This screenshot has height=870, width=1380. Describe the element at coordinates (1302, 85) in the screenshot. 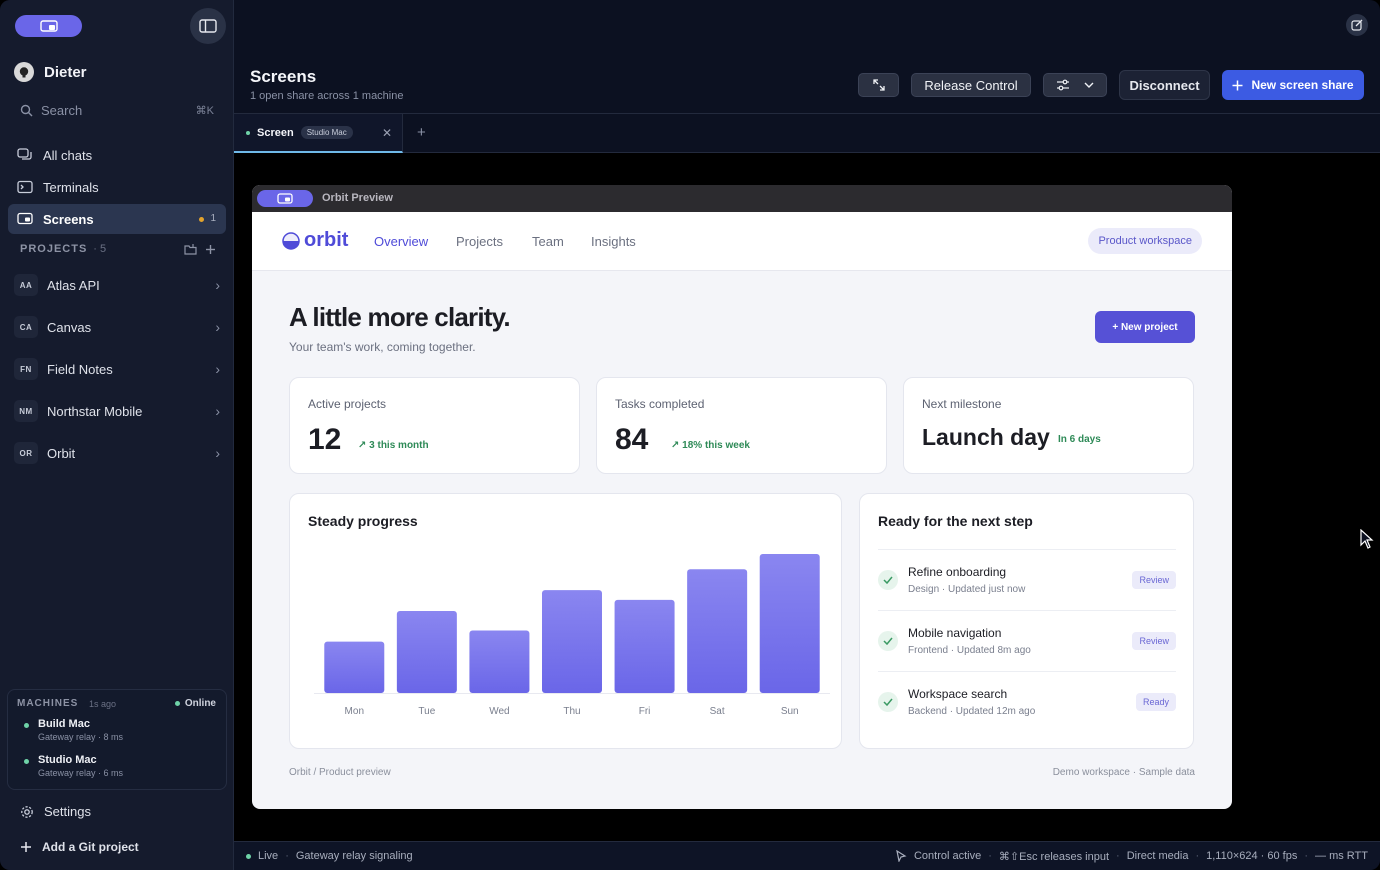

I see `new-screen-share-label: New screen share` at that location.